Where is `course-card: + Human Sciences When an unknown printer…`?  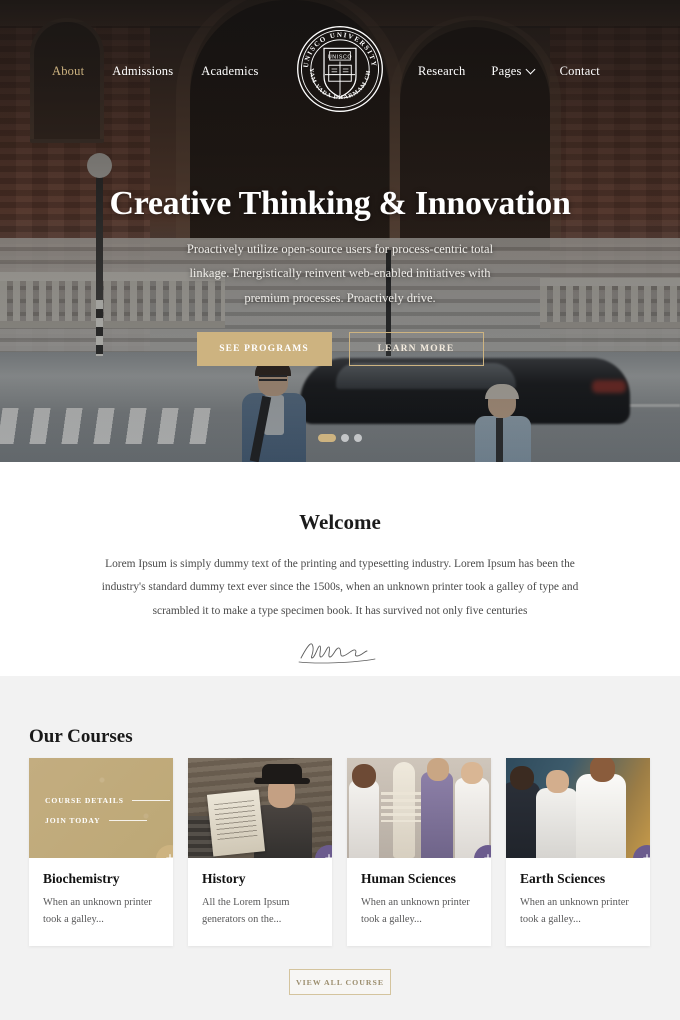
course-card: + Human Sciences When an unknown printer… is located at coordinates (419, 852).